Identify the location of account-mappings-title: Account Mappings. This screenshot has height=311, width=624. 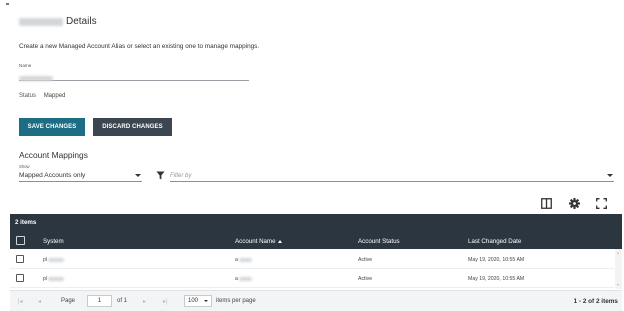
(53, 155).